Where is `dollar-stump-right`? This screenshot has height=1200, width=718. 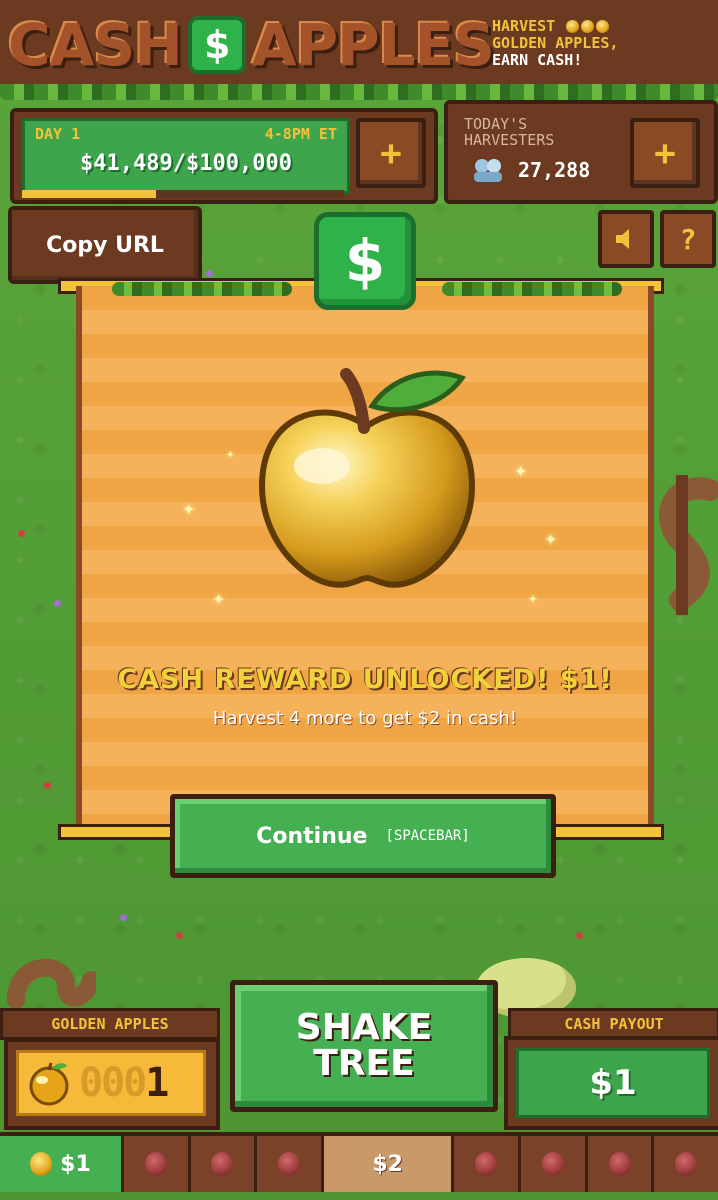
dollar-stump-right is located at coordinates (688, 545).